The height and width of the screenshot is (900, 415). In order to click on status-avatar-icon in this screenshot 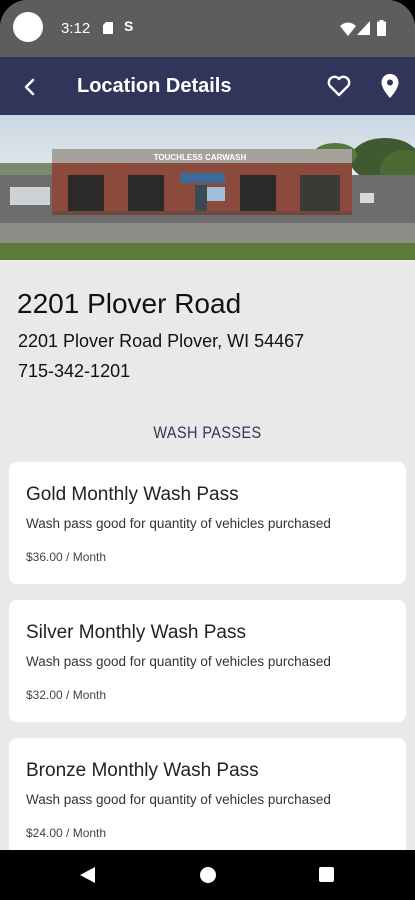, I will do `click(28, 27)`.